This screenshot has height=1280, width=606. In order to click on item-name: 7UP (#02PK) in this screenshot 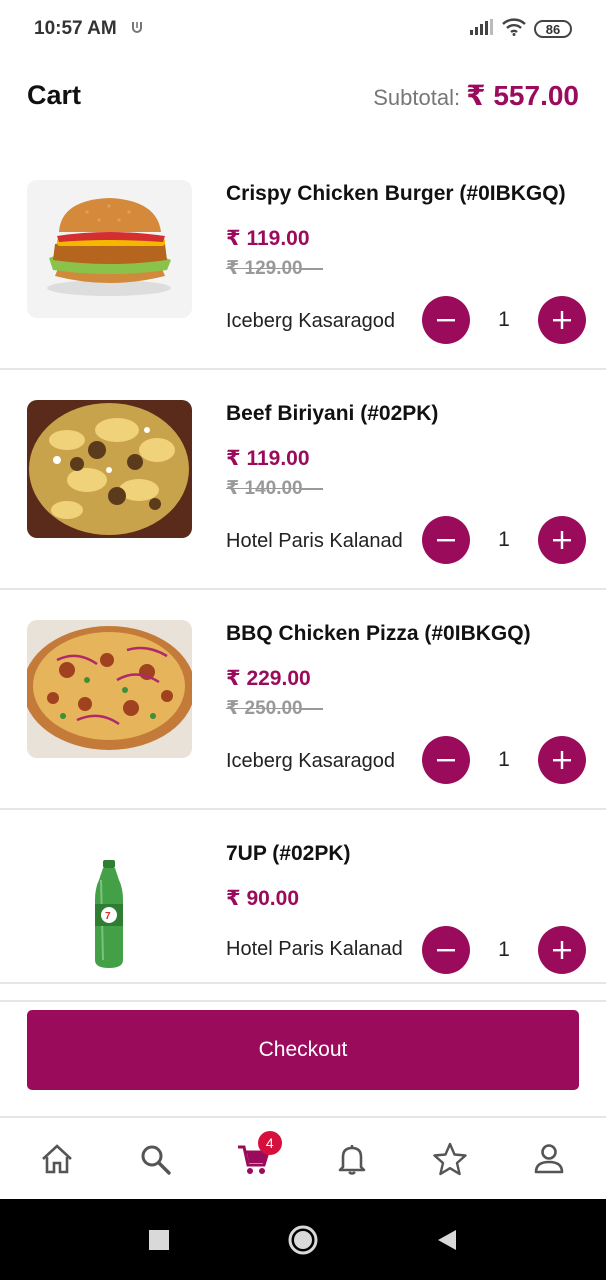, I will do `click(406, 854)`.